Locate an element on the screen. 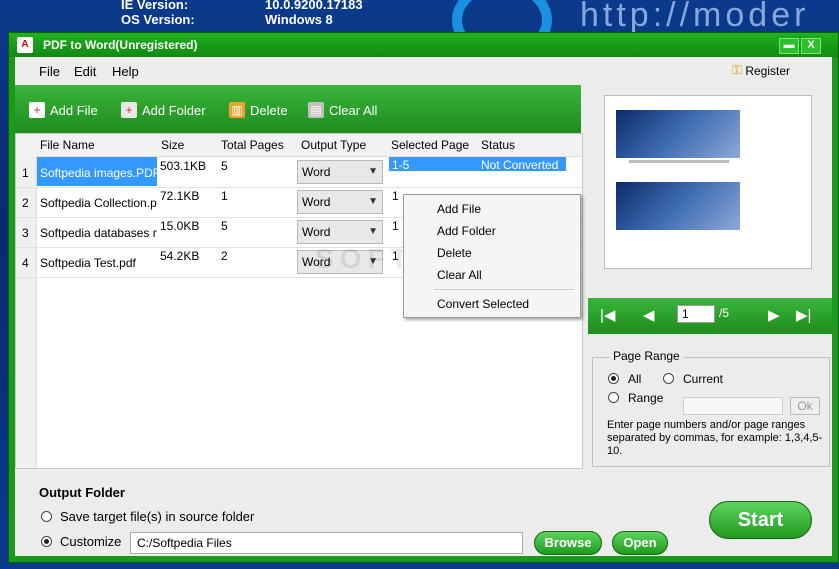 This screenshot has width=839, height=569. header-size: Size is located at coordinates (172, 145).